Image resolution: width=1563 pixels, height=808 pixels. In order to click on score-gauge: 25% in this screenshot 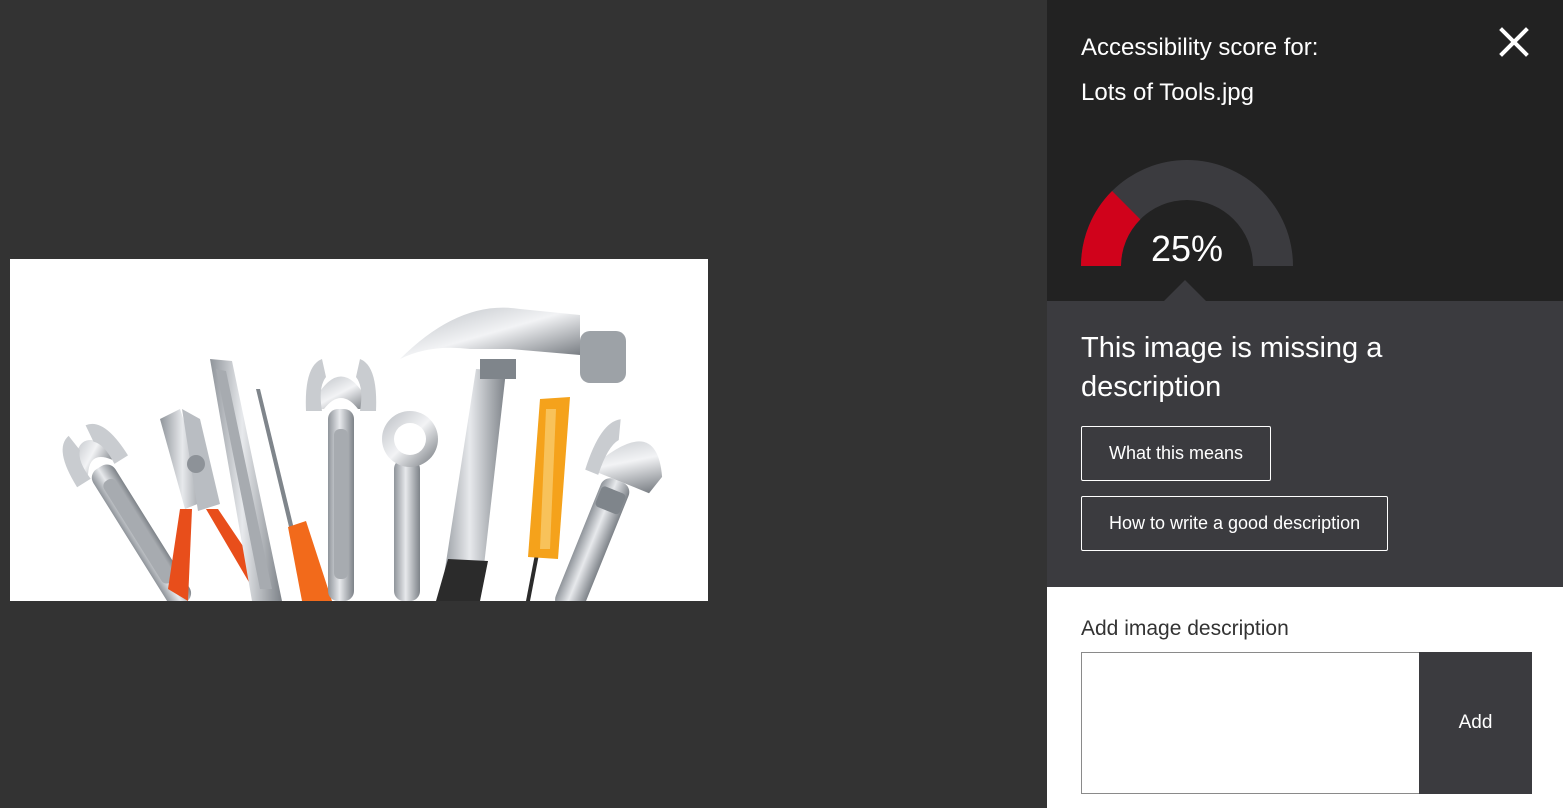, I will do `click(1187, 214)`.